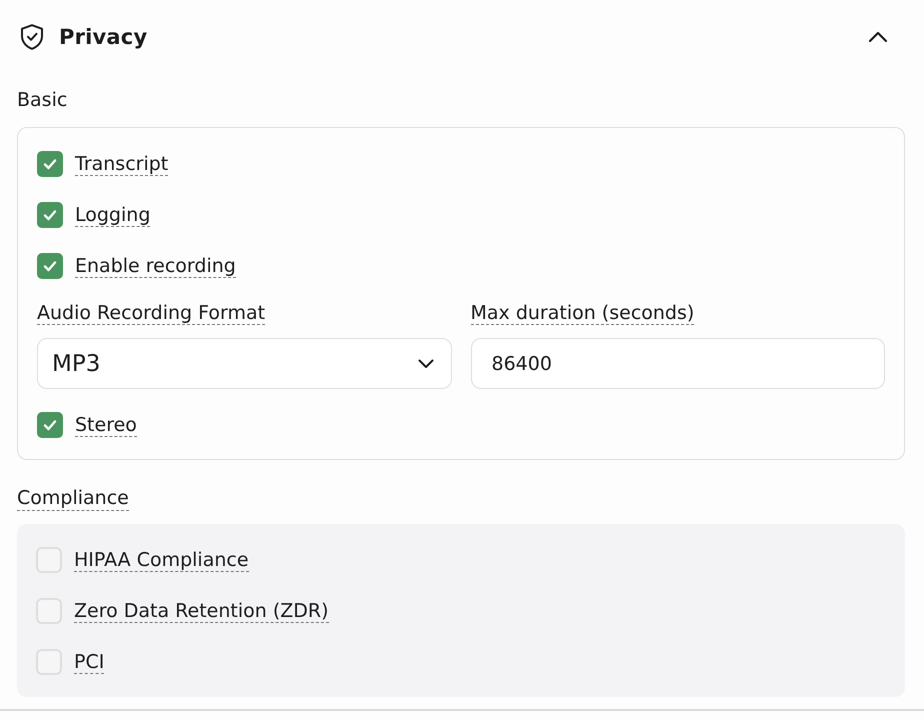 The height and width of the screenshot is (720, 924). Describe the element at coordinates (121, 164) in the screenshot. I see `checkbox-label: Transcript` at that location.